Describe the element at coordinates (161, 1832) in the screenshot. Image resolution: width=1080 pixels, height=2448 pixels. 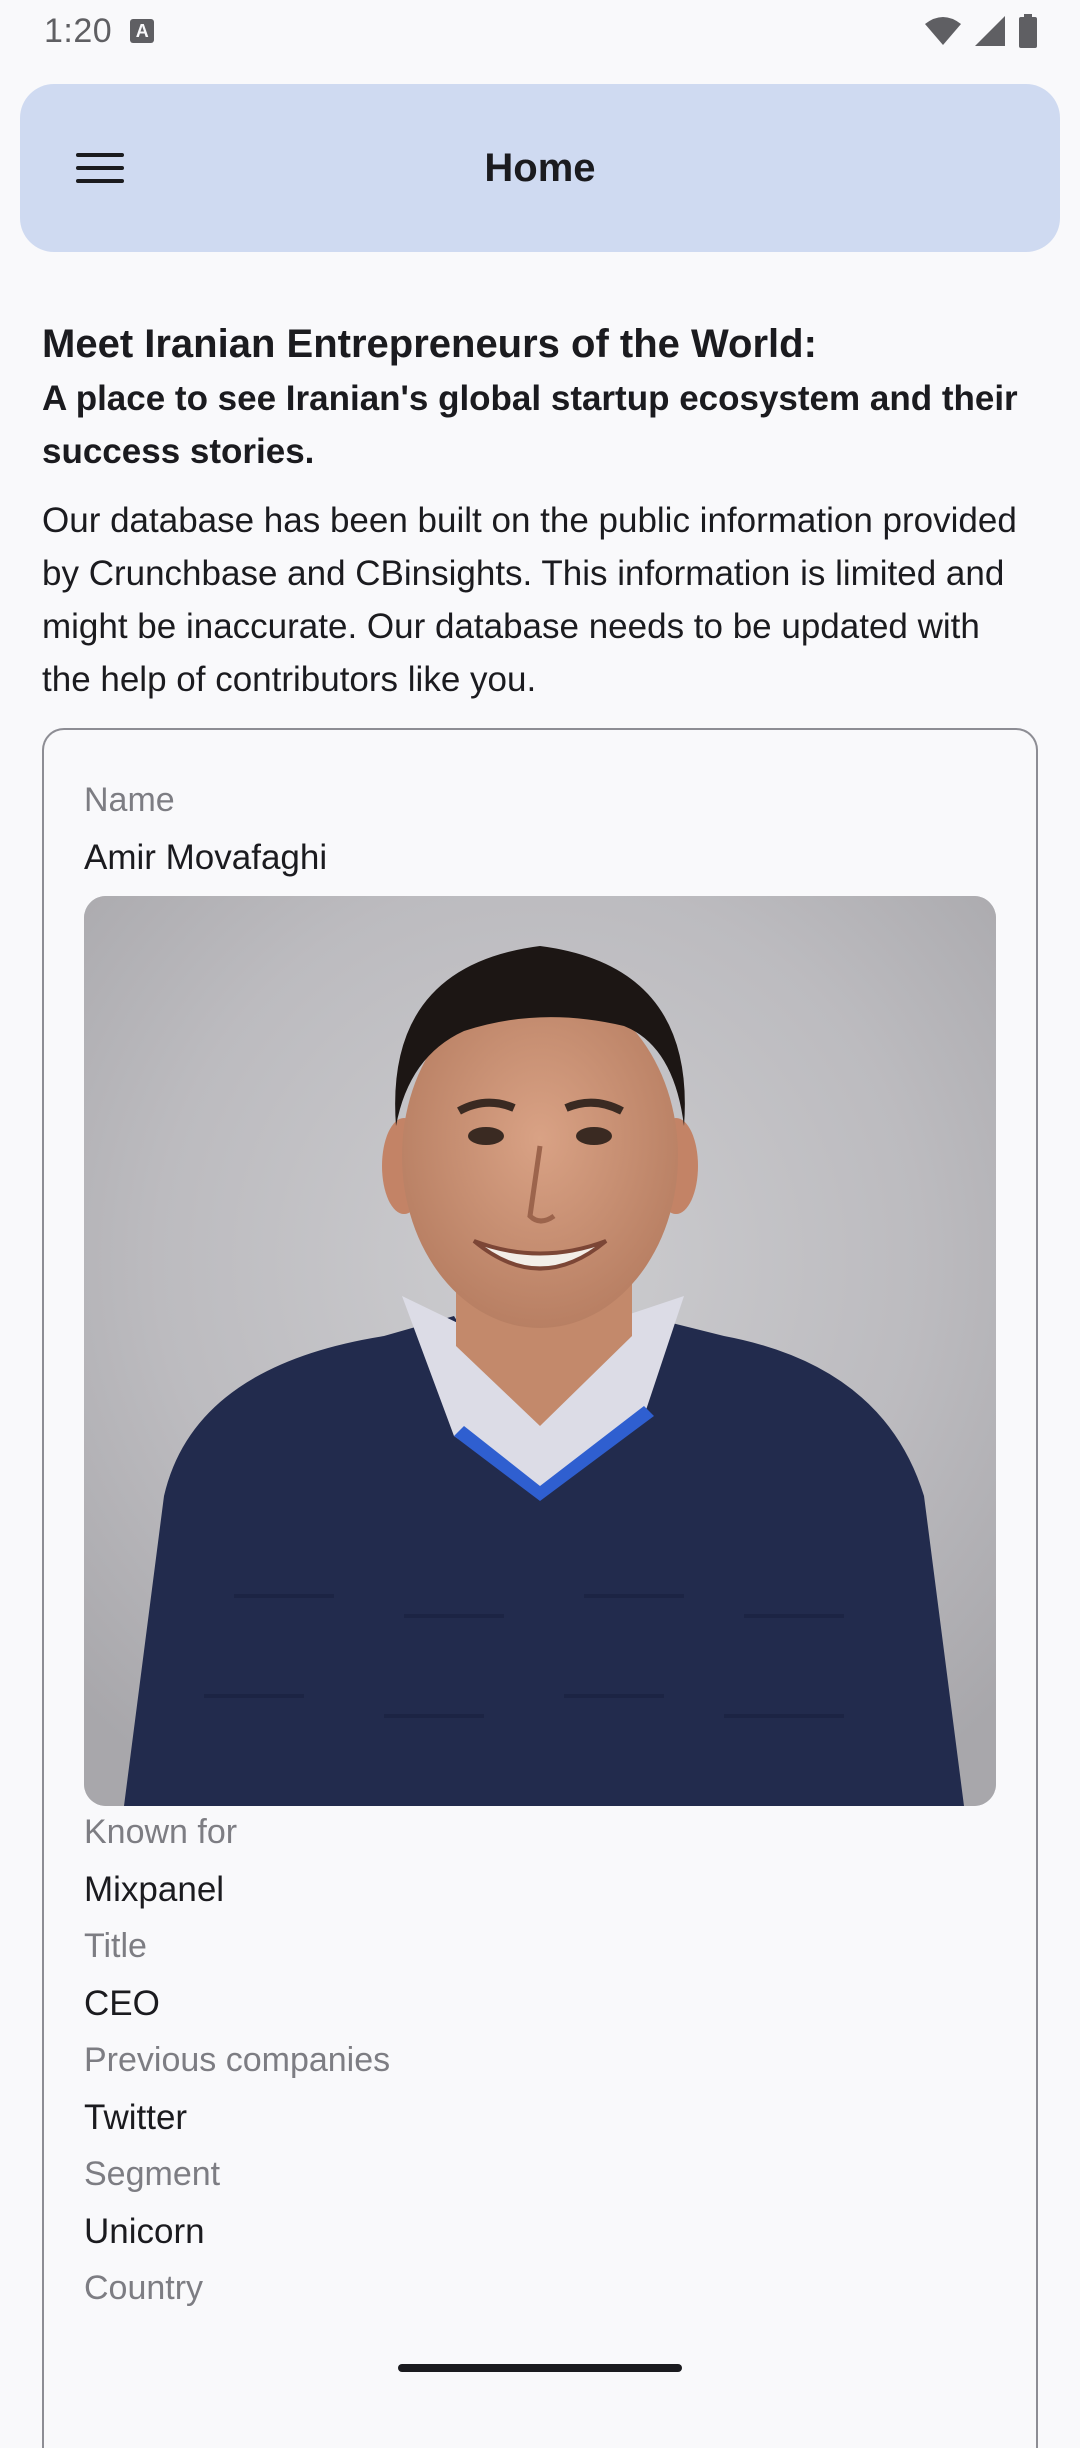
I see `known-for-label: Known for` at that location.